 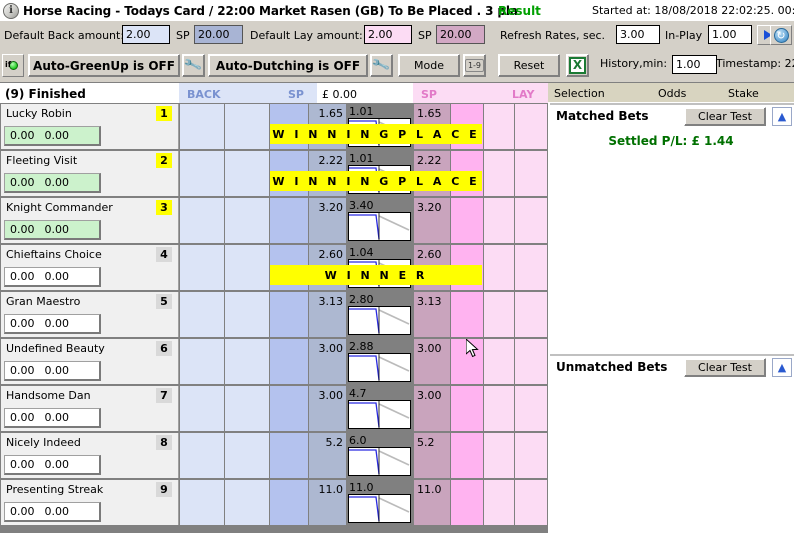 I want to click on if-bulb-icon: if, so click(x=13, y=65).